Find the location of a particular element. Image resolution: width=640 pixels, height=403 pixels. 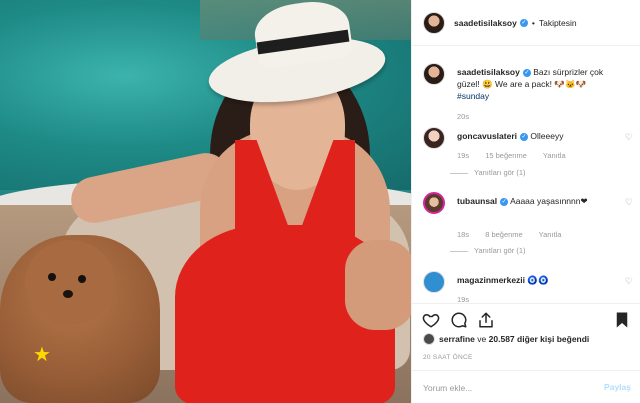

header-username: saadetisilaksoy is located at coordinates (485, 23).